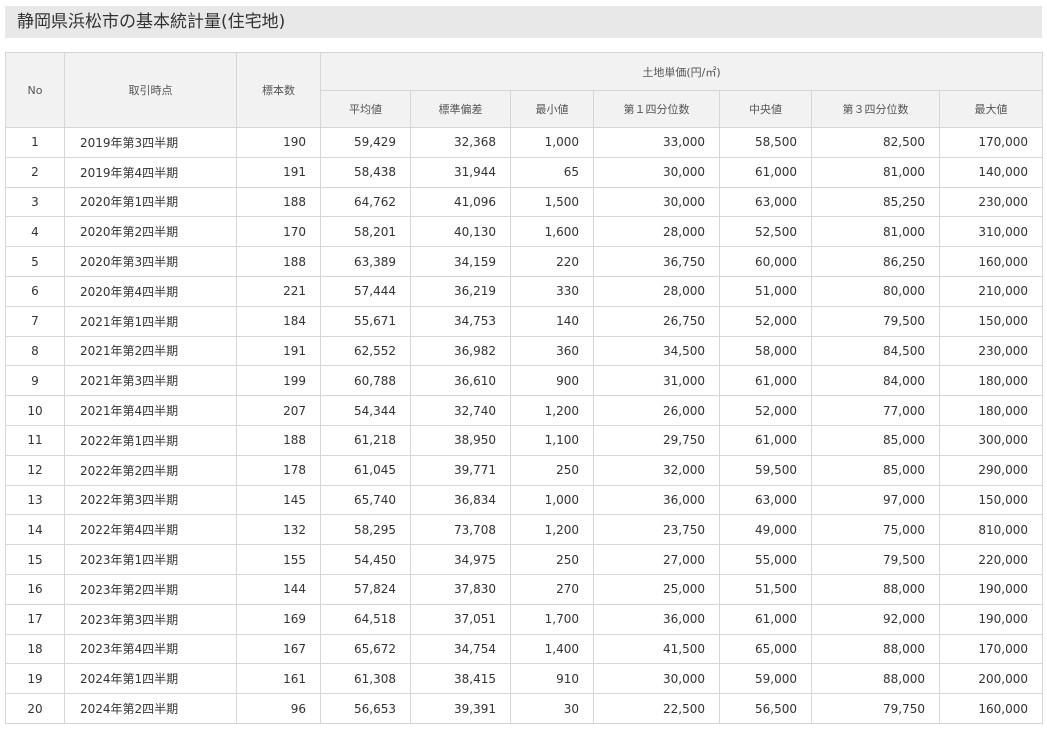 This screenshot has width=1047, height=730. Describe the element at coordinates (681, 71) in the screenshot. I see `header-land-unit-price: 土地単価(円/㎡)` at that location.